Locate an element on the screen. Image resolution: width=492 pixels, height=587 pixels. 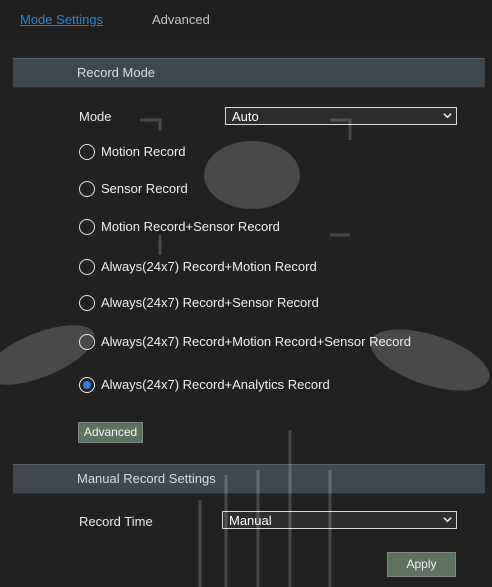
record-time-select: Manual is located at coordinates (339, 520).